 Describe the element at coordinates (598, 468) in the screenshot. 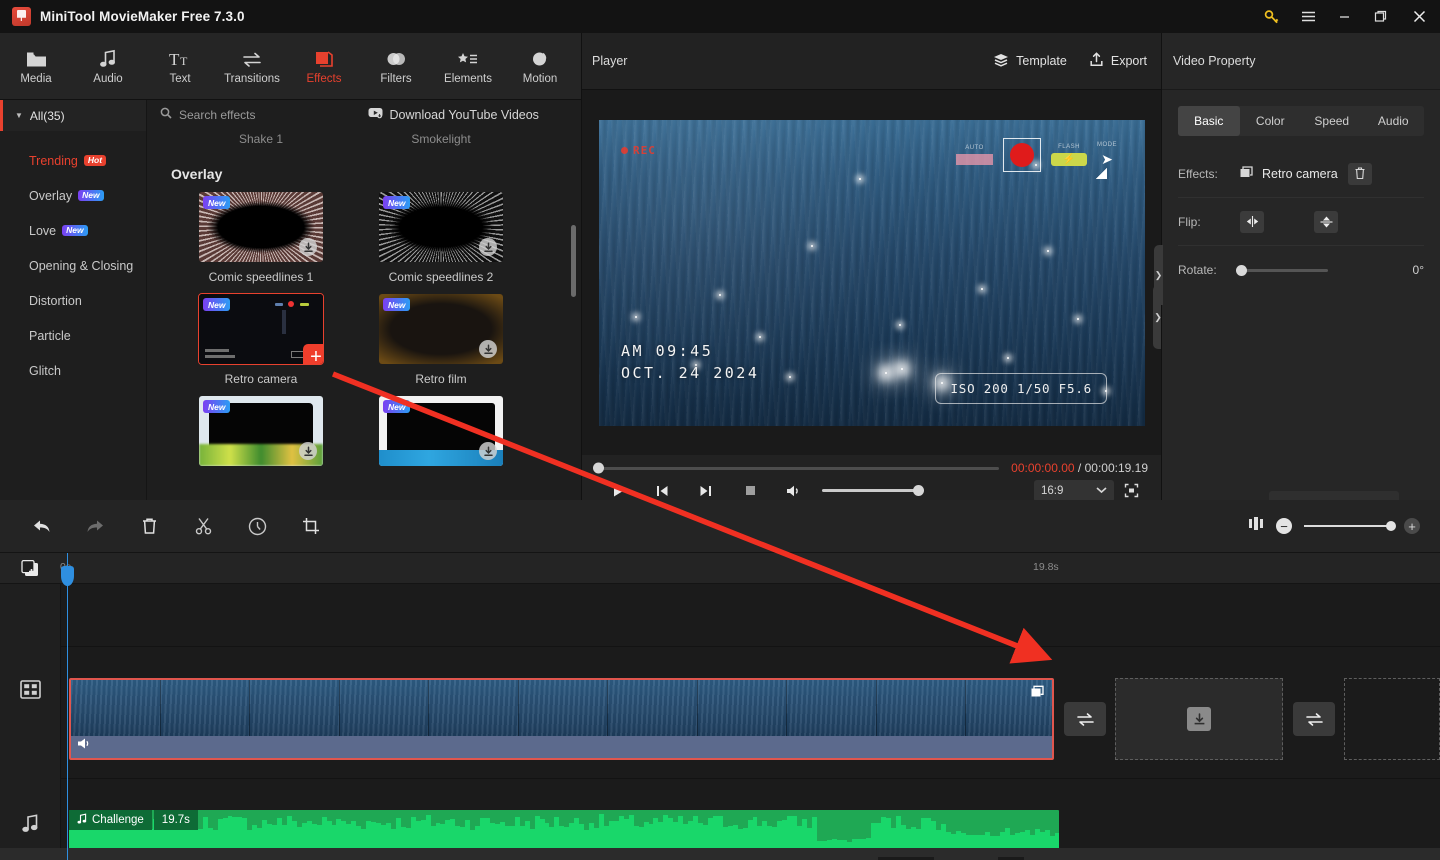

I see `seek-knob` at that location.